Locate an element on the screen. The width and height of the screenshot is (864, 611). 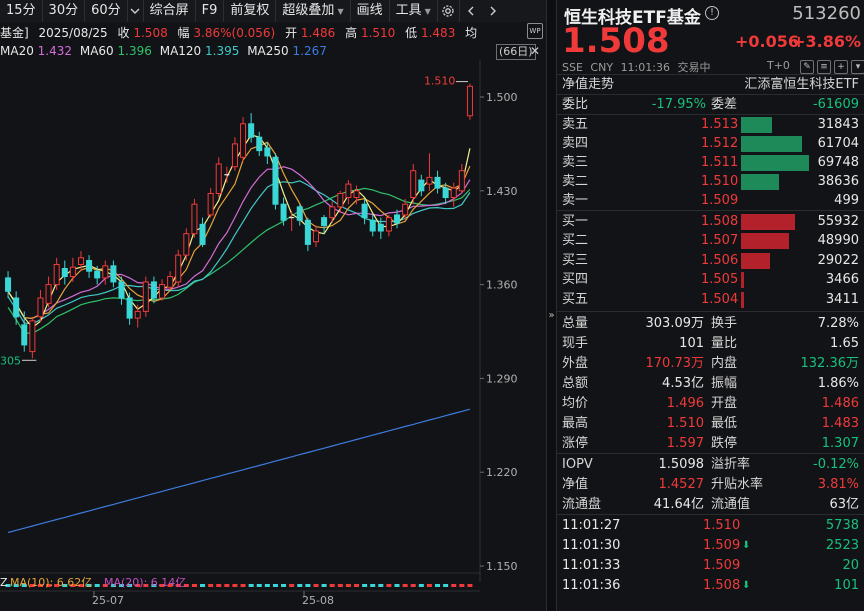
nav-row: 净值走势 汇添富恒生科技ETF is located at coordinates (710, 84).